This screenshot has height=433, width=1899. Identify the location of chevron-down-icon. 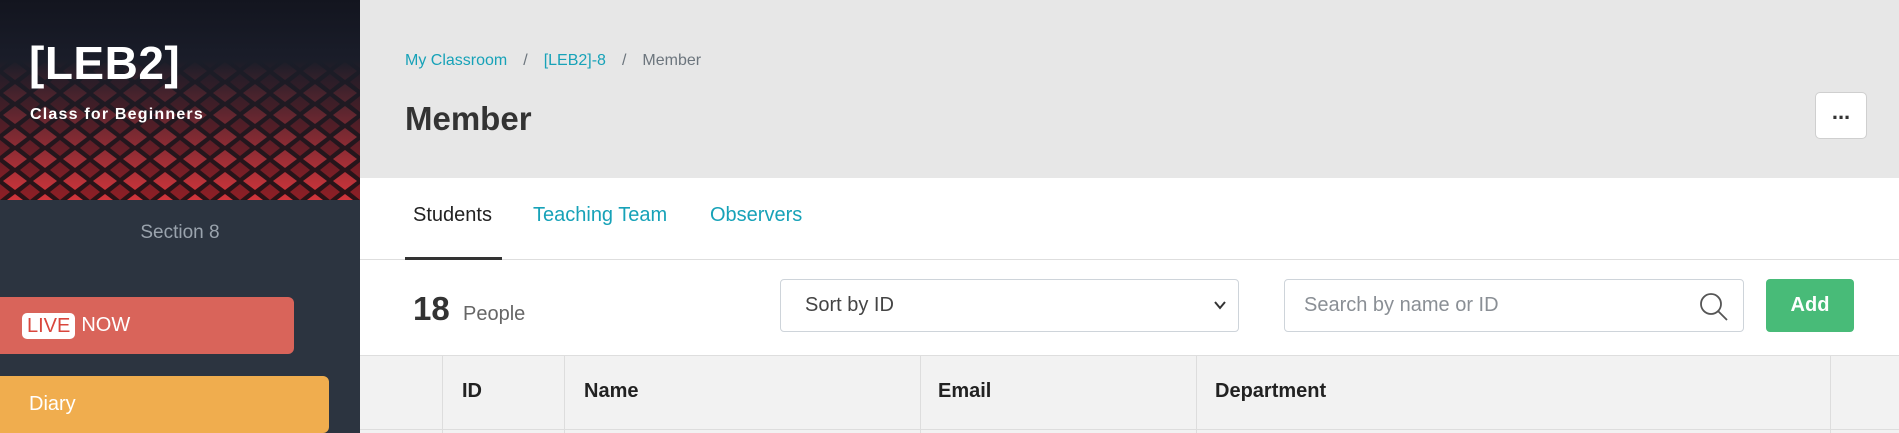
(1220, 305).